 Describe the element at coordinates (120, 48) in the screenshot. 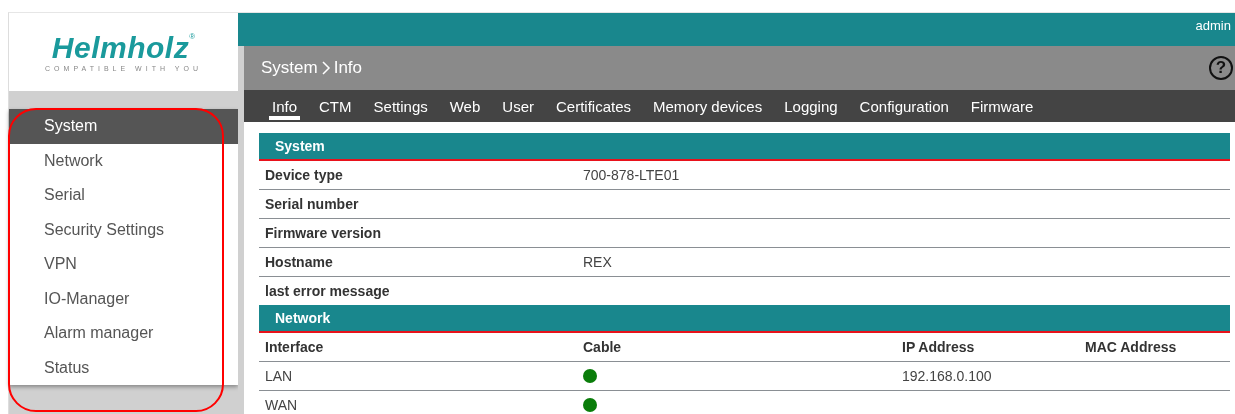

I see `logo-text: Helmholz` at that location.